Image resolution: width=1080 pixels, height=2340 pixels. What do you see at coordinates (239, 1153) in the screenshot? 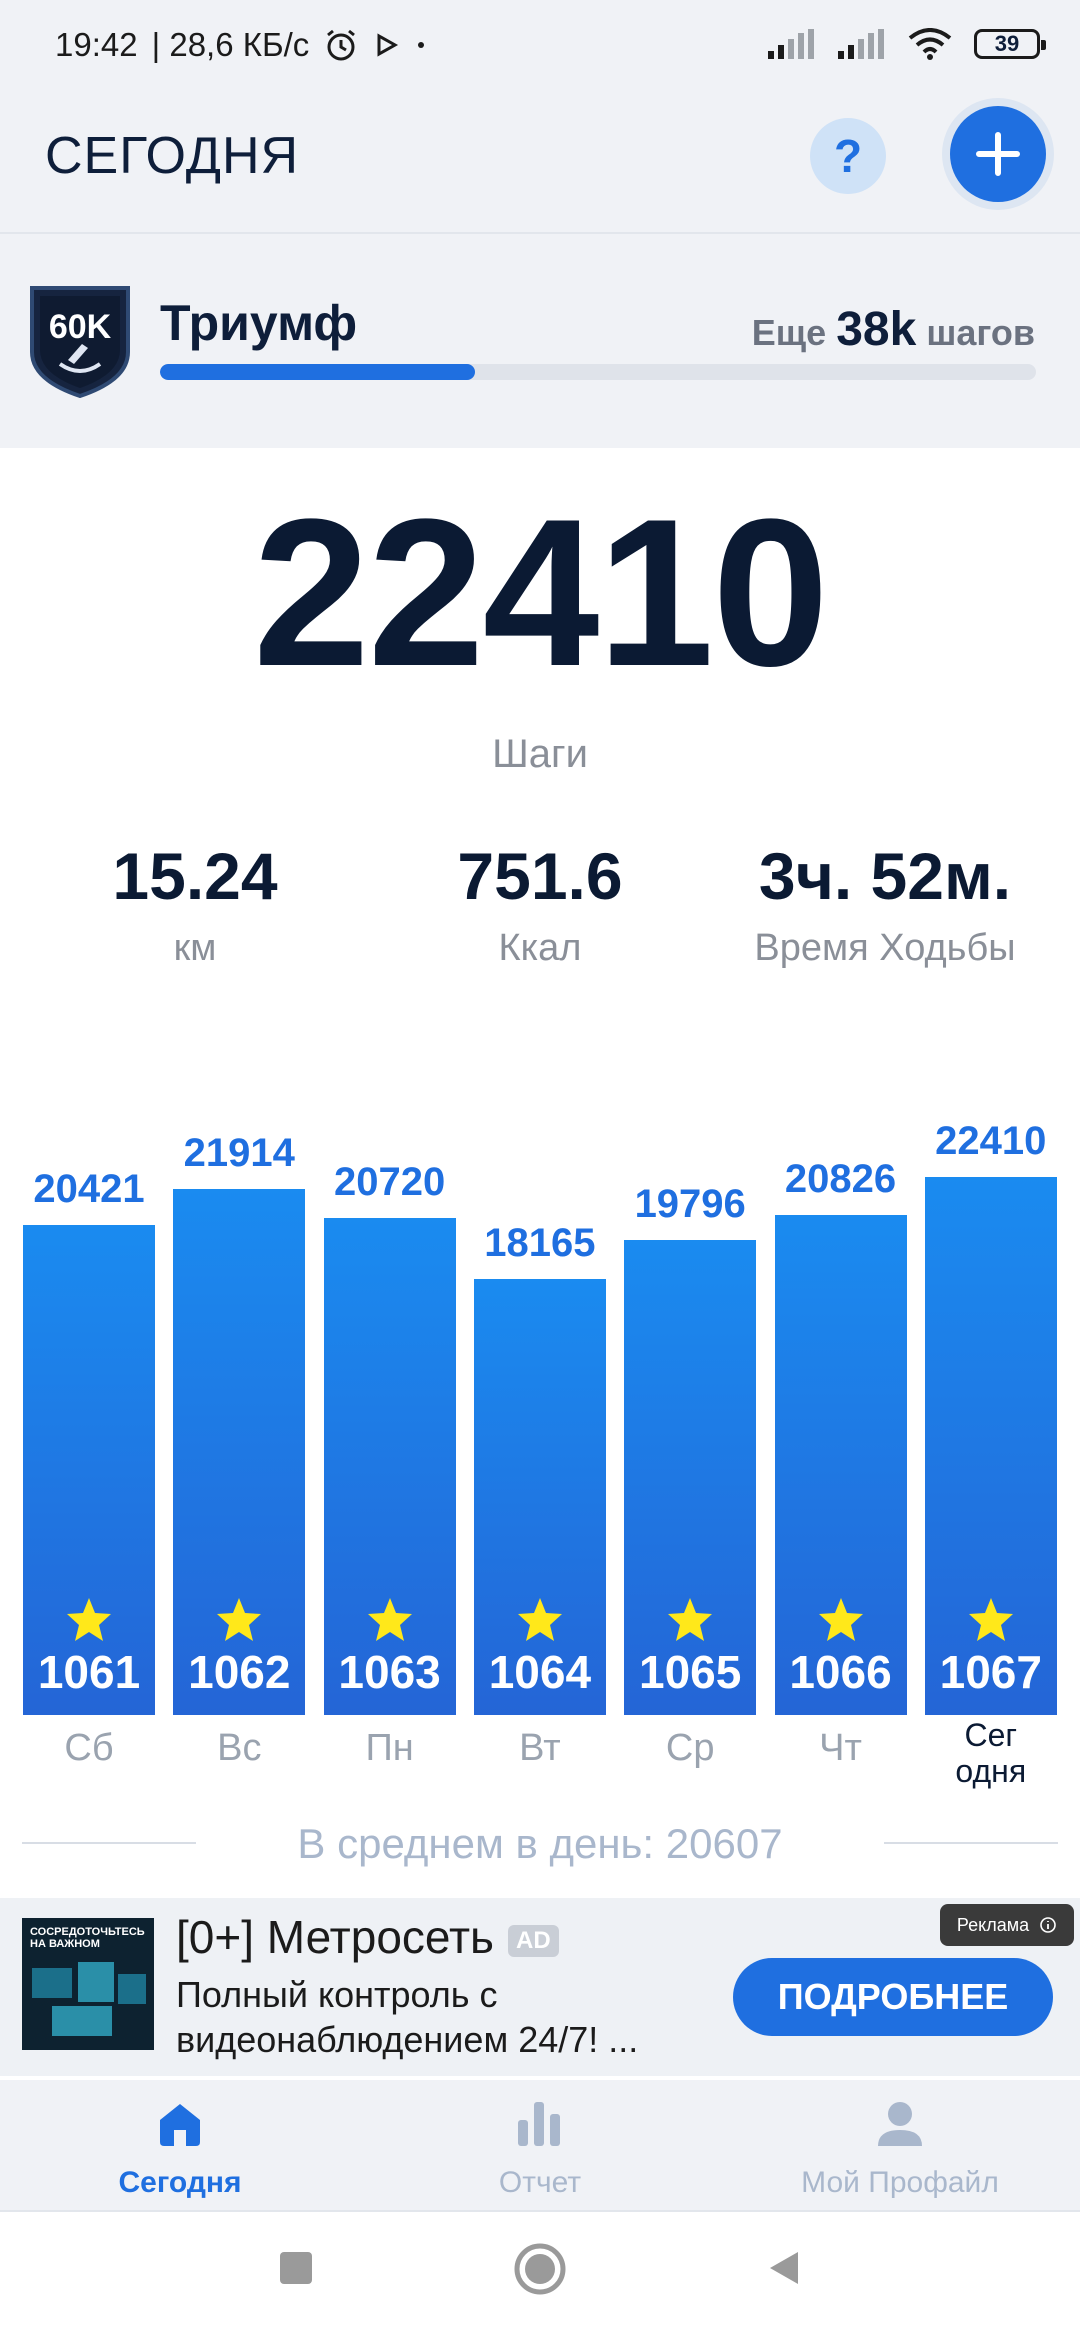
I see `chart-bar-value: 21914` at bounding box center [239, 1153].